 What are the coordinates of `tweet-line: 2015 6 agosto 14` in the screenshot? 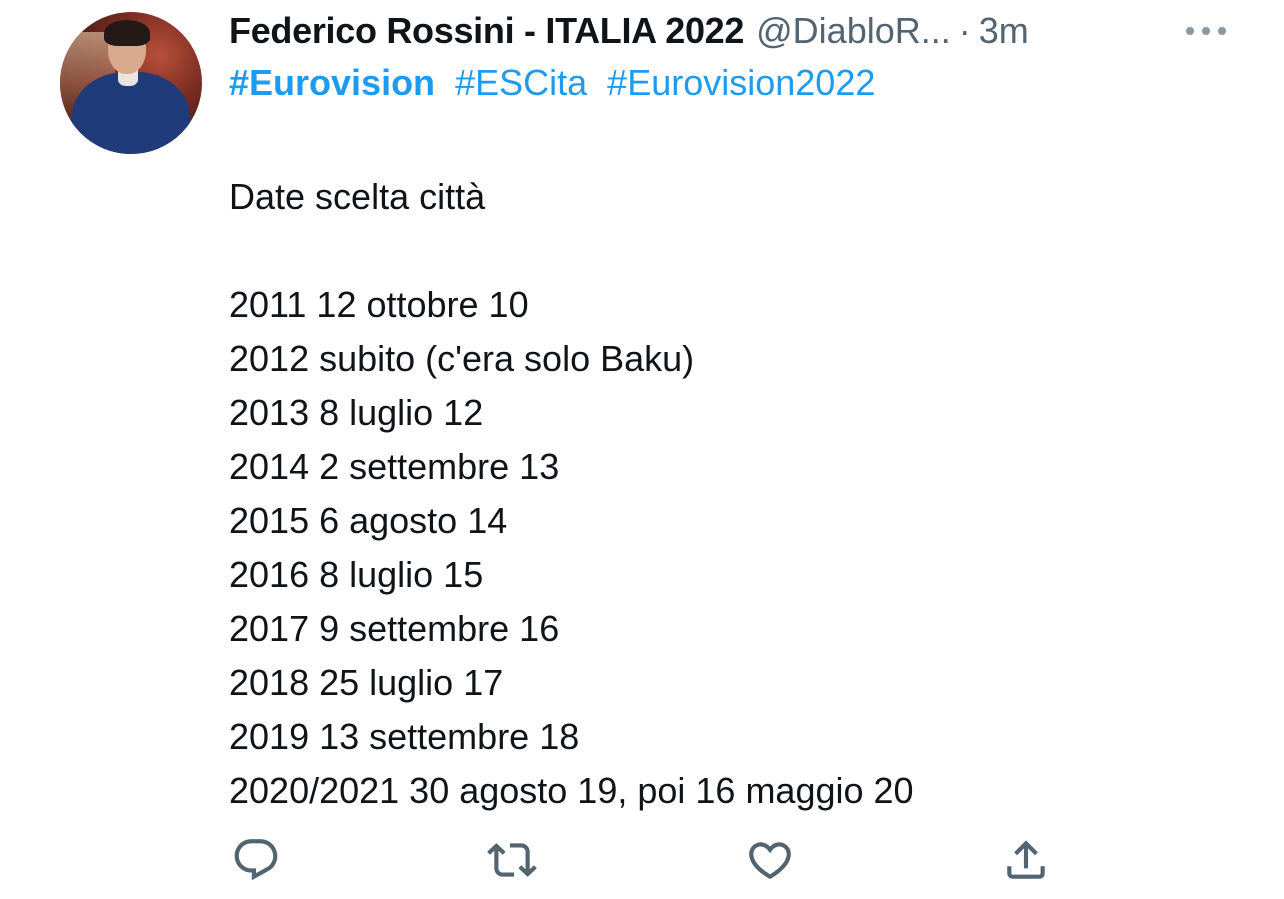 It's located at (368, 520).